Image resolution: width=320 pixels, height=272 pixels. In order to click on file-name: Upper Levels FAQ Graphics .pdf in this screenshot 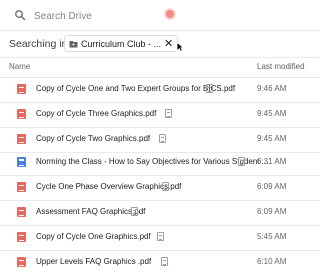, I will do `click(94, 261)`.